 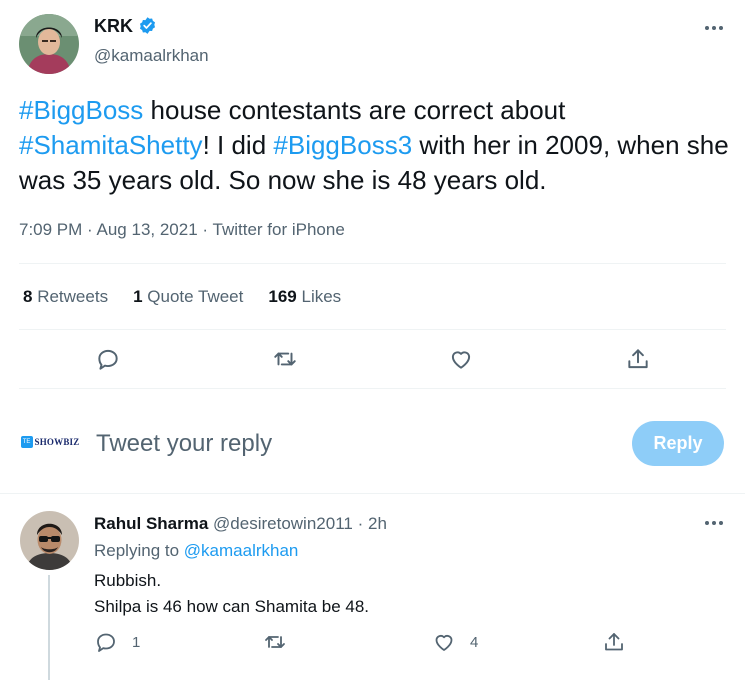 What do you see at coordinates (151, 55) in the screenshot?
I see `author-handle: @kamaalrkhan` at bounding box center [151, 55].